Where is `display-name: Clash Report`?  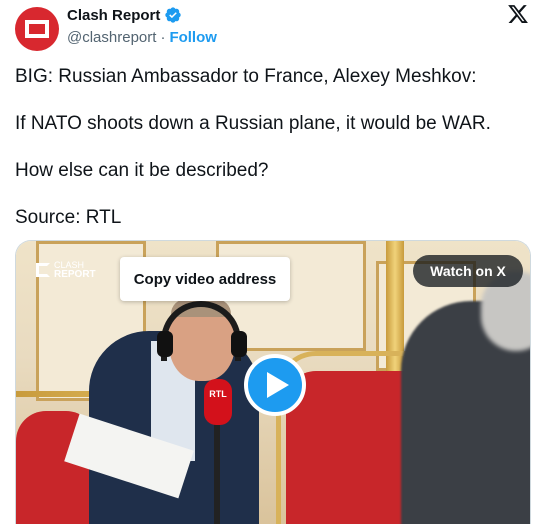
display-name: Clash Report is located at coordinates (113, 15).